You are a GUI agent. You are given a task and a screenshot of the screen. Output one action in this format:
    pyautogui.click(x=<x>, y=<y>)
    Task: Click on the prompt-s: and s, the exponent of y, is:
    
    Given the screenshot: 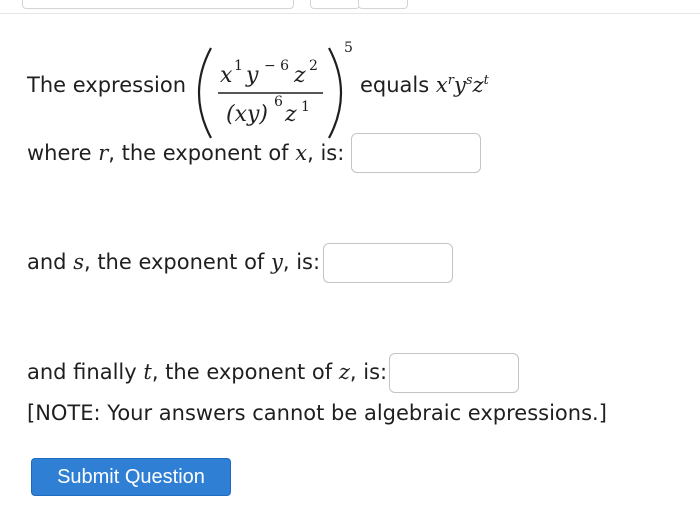 What is the action you would take?
    pyautogui.click(x=174, y=262)
    